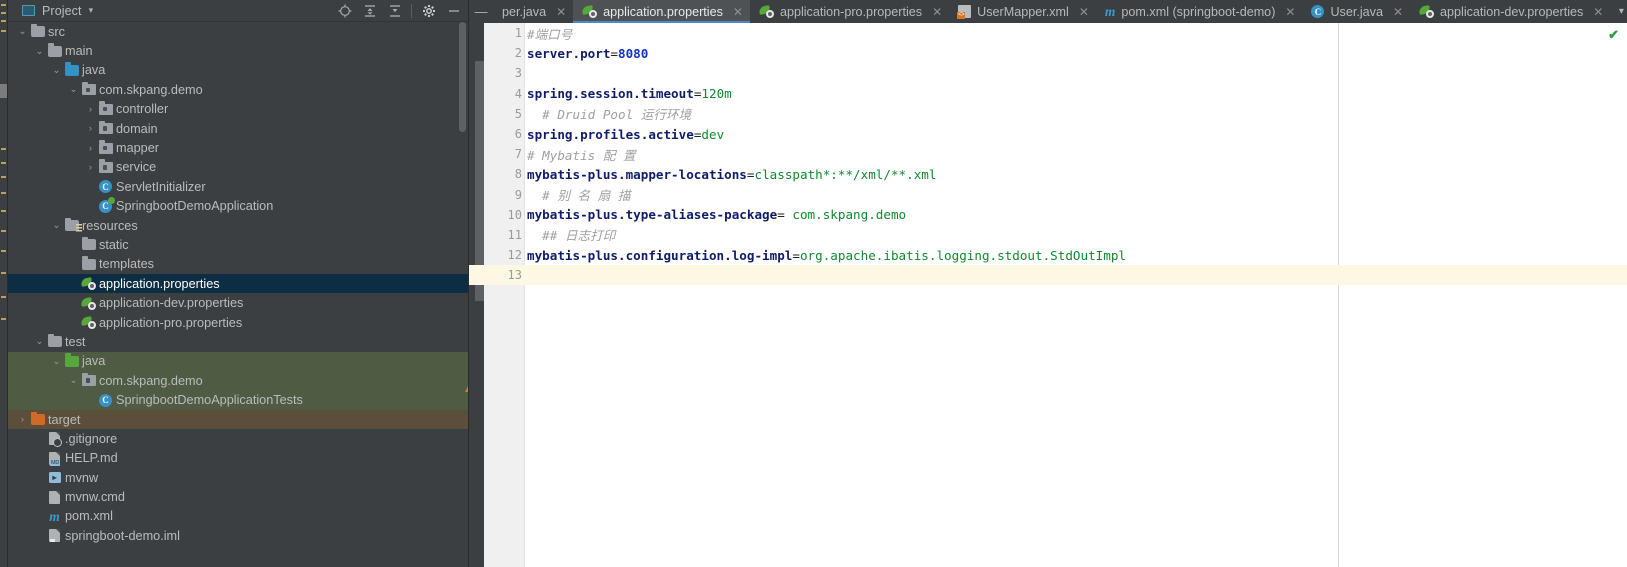 This screenshot has height=567, width=1627. I want to click on tree-item--gitignore: .gitignore, so click(238, 438).